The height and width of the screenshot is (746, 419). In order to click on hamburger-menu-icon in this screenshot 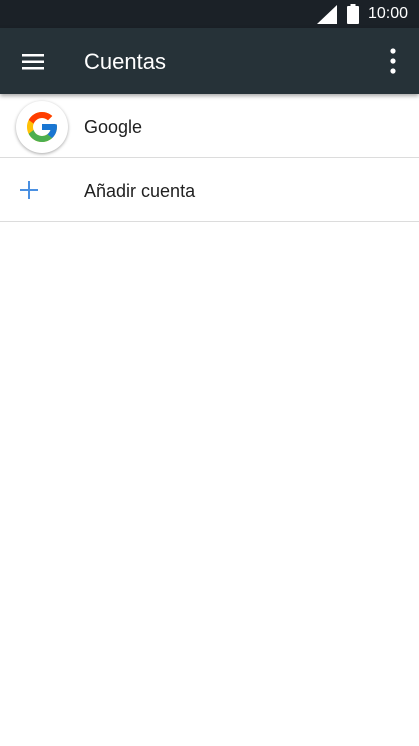, I will do `click(33, 62)`.